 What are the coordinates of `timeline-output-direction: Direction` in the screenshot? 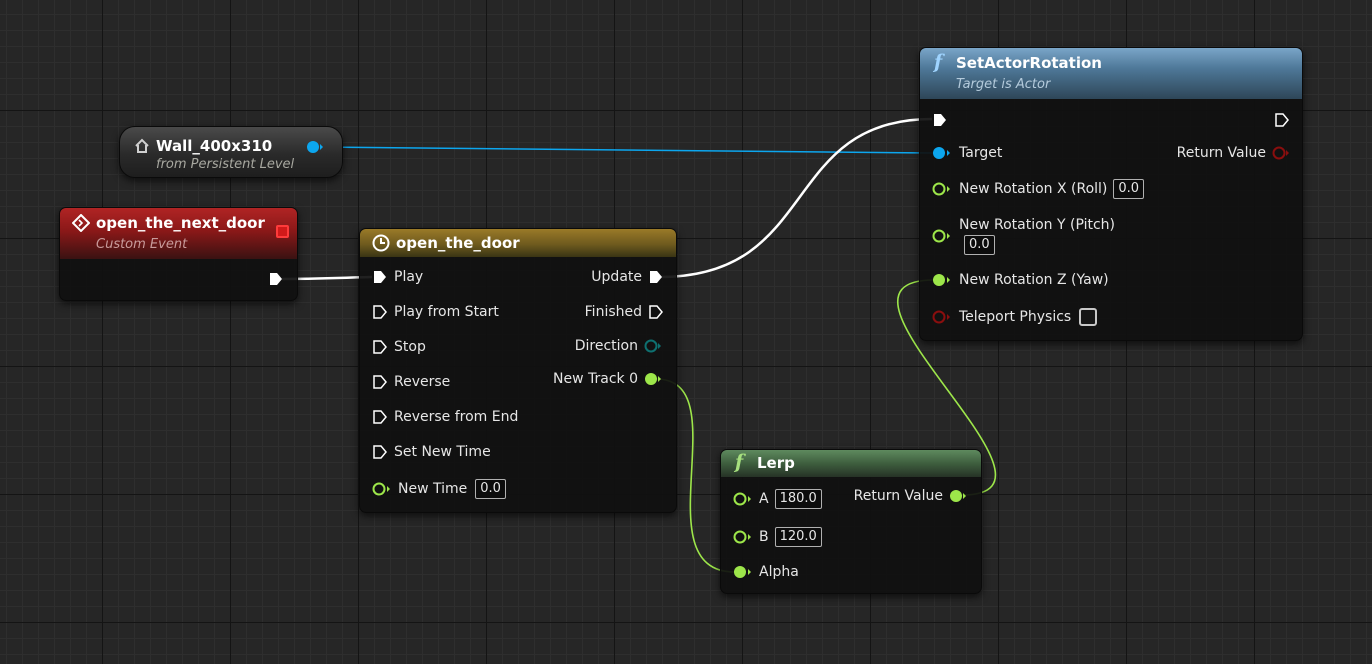 It's located at (618, 346).